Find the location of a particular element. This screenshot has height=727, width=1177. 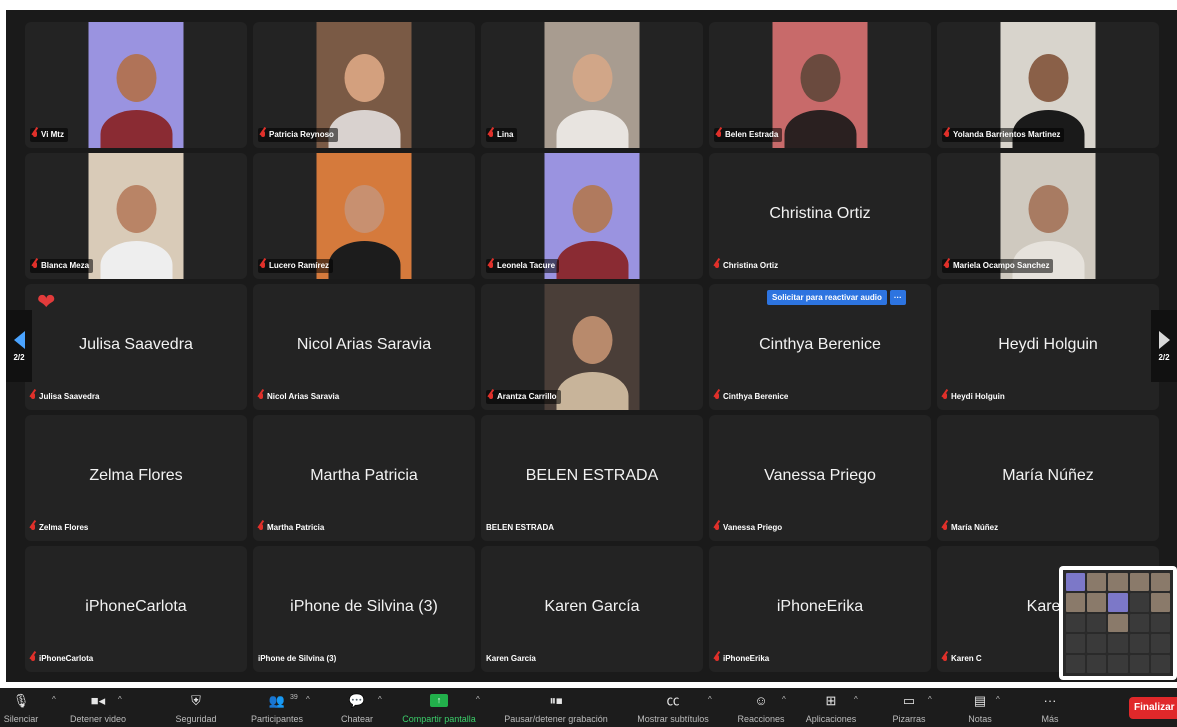

participant-tile: Vi Mtz is located at coordinates (136, 85).